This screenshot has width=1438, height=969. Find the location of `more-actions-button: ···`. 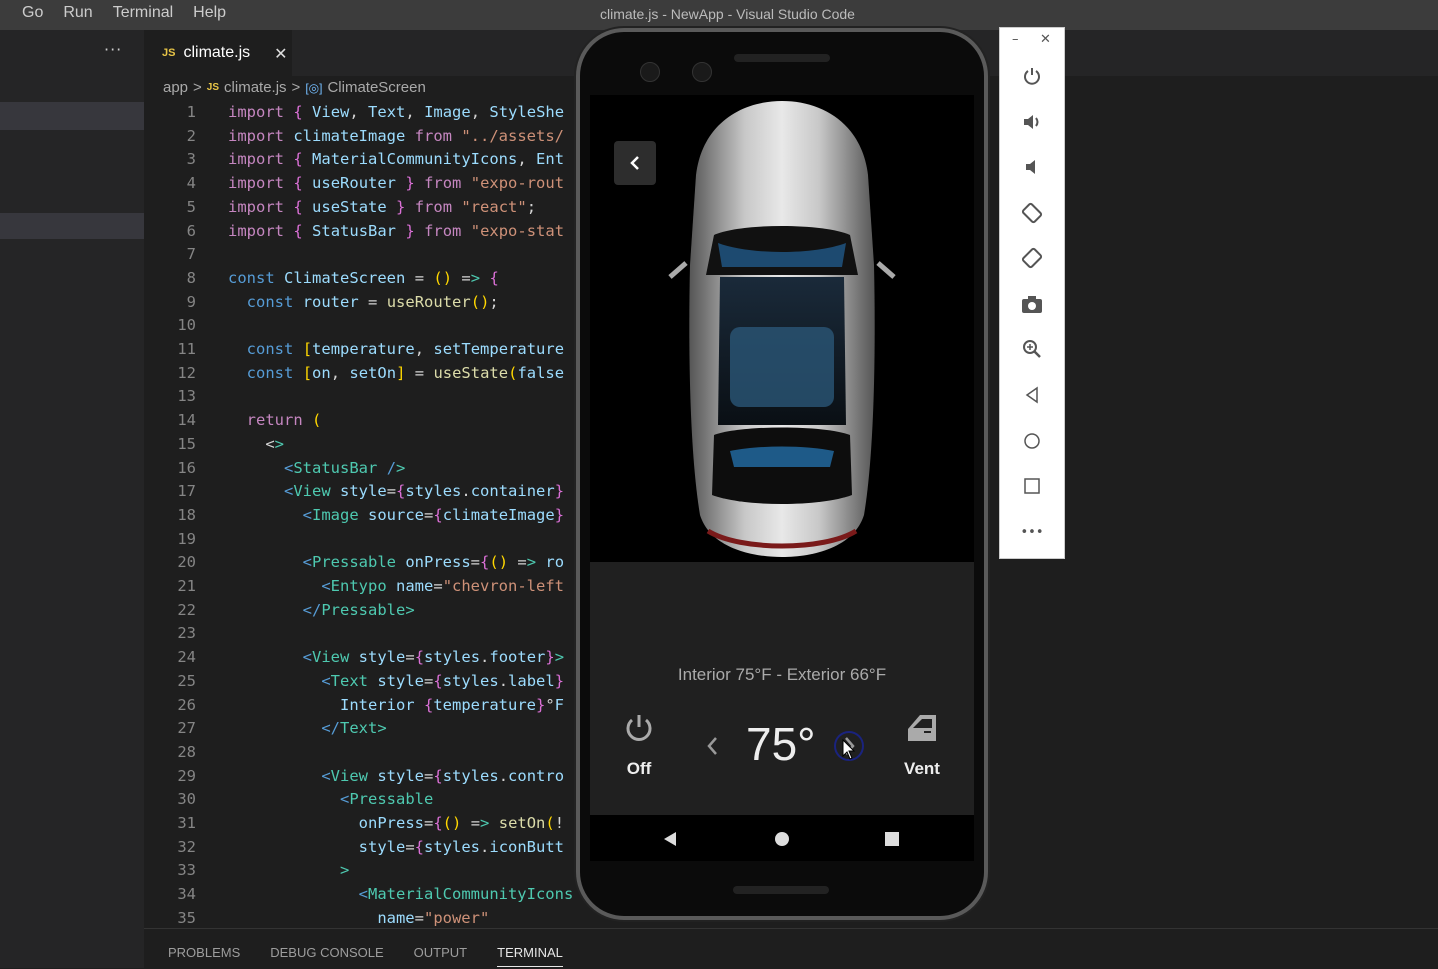

more-actions-button: ··· is located at coordinates (113, 49).